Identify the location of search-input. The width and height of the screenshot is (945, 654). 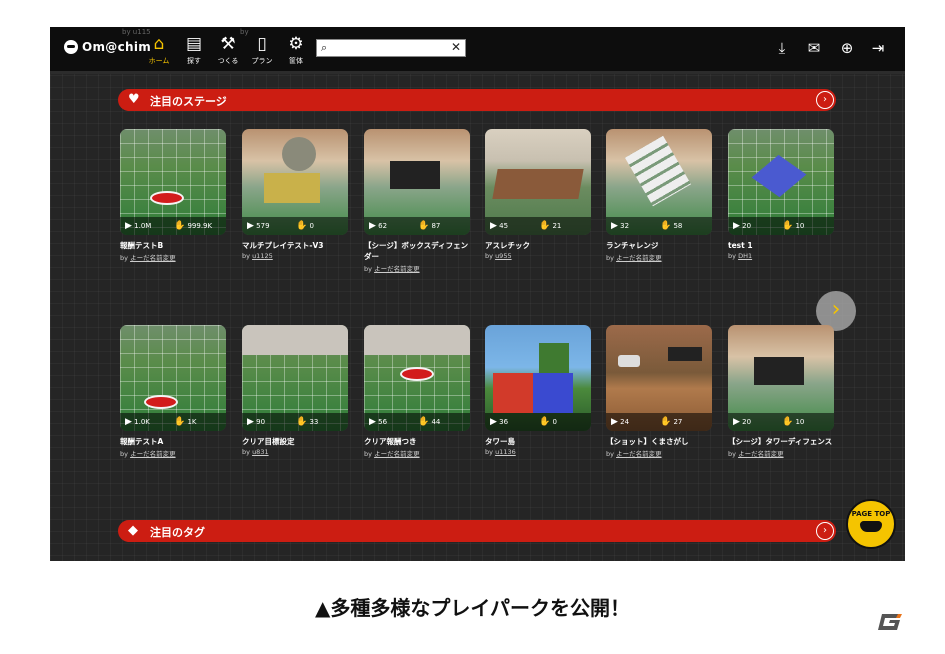
(391, 48).